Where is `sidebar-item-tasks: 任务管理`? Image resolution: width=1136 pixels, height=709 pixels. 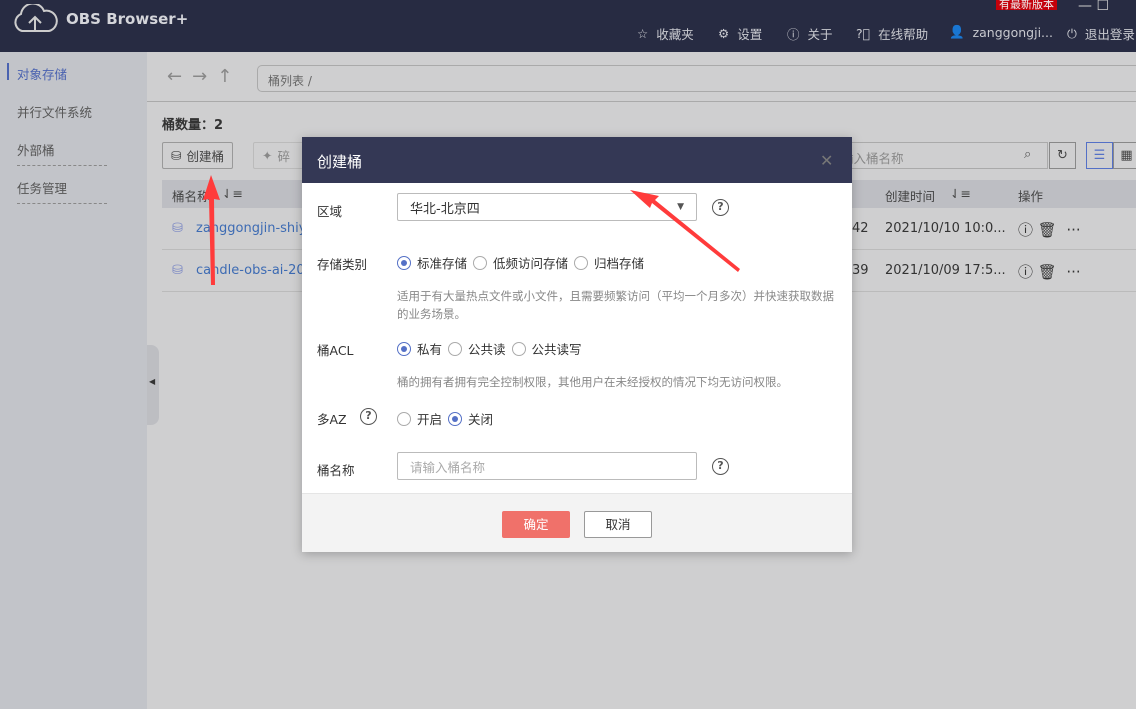 sidebar-item-tasks: 任务管理 is located at coordinates (42, 187).